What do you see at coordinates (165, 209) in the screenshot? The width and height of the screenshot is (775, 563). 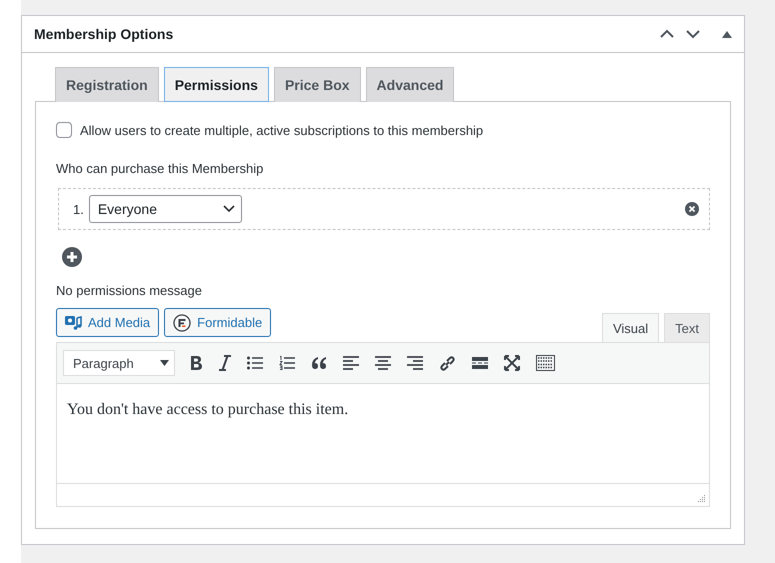 I see `select-dropdown: Everyone` at bounding box center [165, 209].